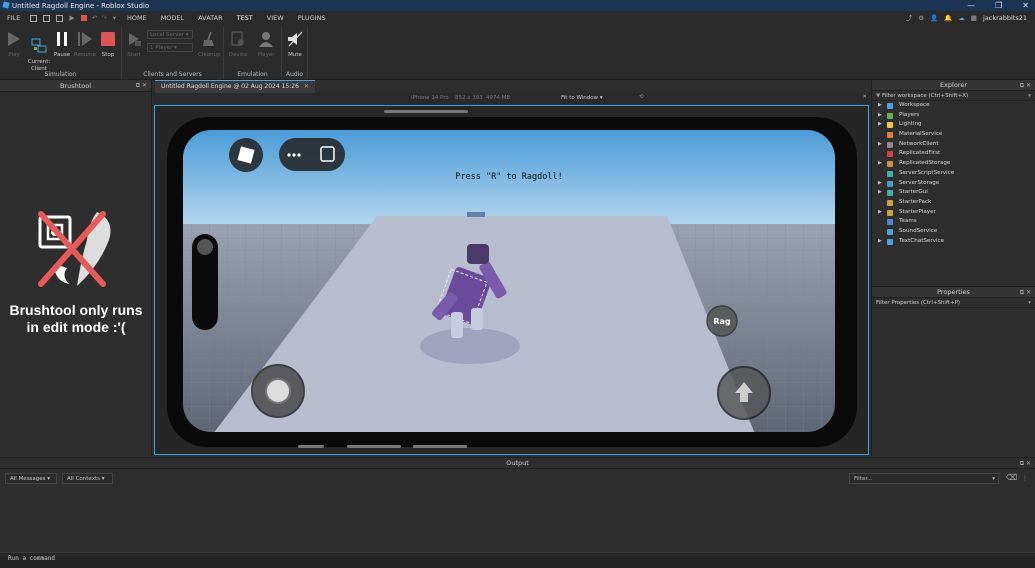 The width and height of the screenshot is (1035, 568). Describe the element at coordinates (919, 182) in the screenshot. I see `explorer-item-label: ServerStorage` at that location.